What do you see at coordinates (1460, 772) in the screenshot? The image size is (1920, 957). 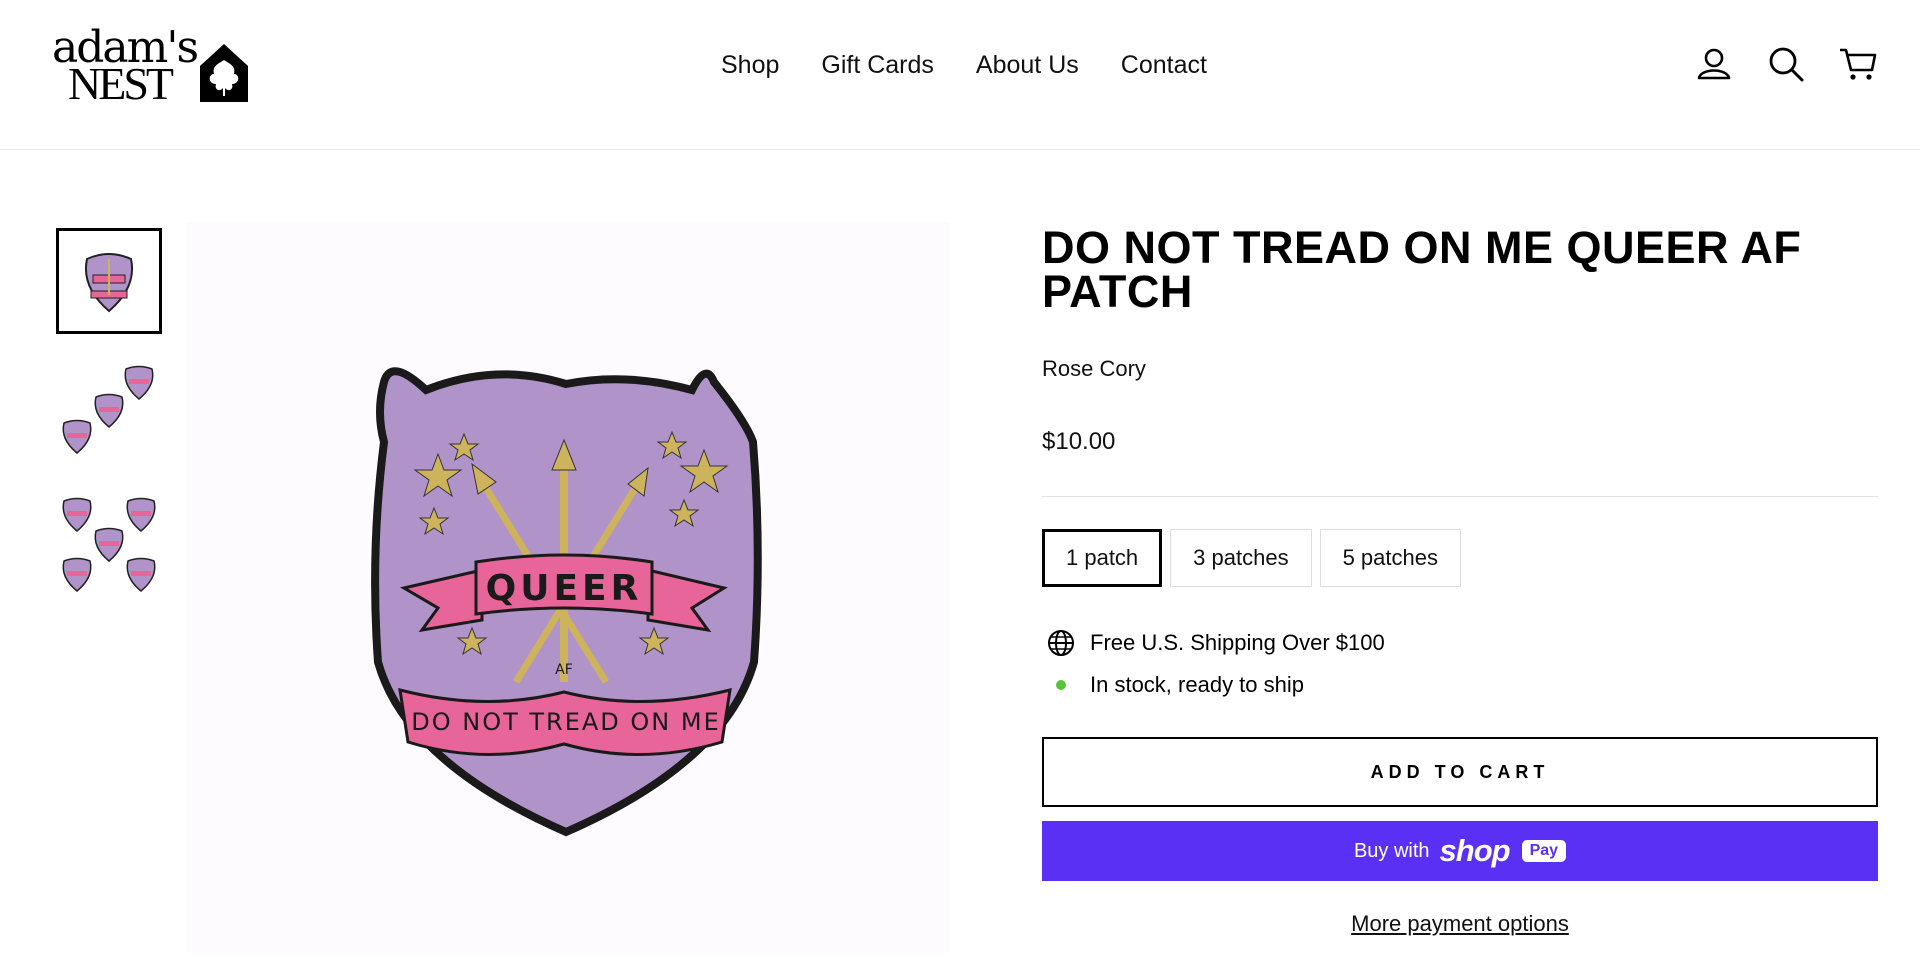 I see `add-to-cart-button: ADD TO CART` at bounding box center [1460, 772].